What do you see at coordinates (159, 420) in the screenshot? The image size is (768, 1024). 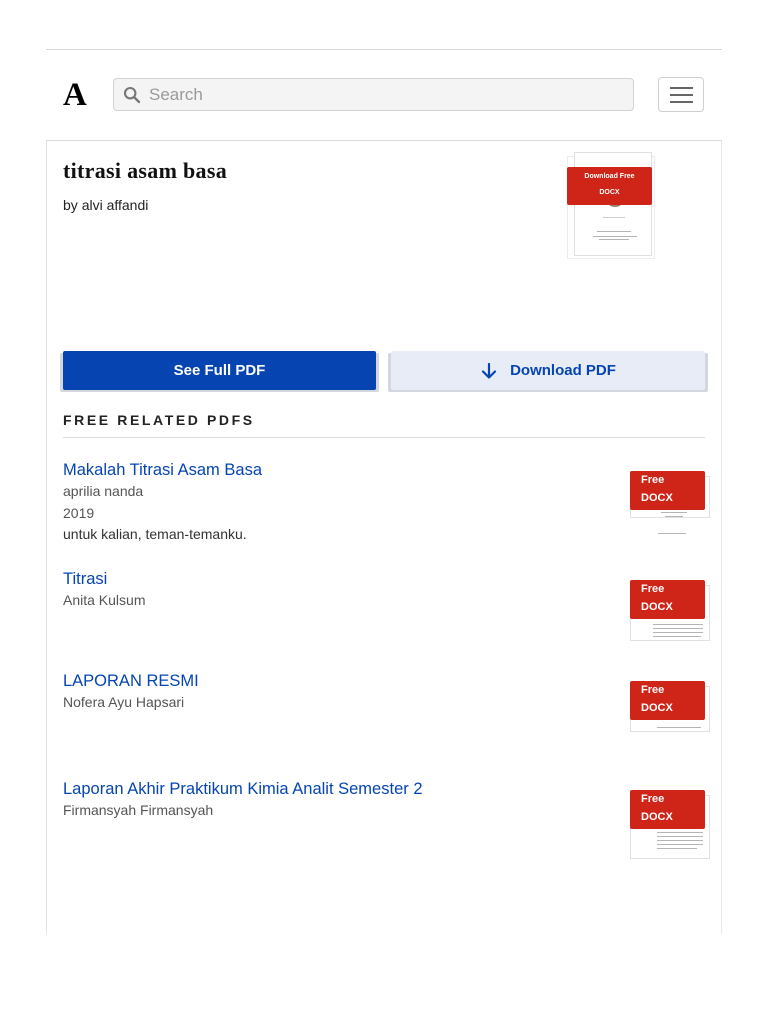 I see `related-section-heading: FREE RELATED PDFS` at bounding box center [159, 420].